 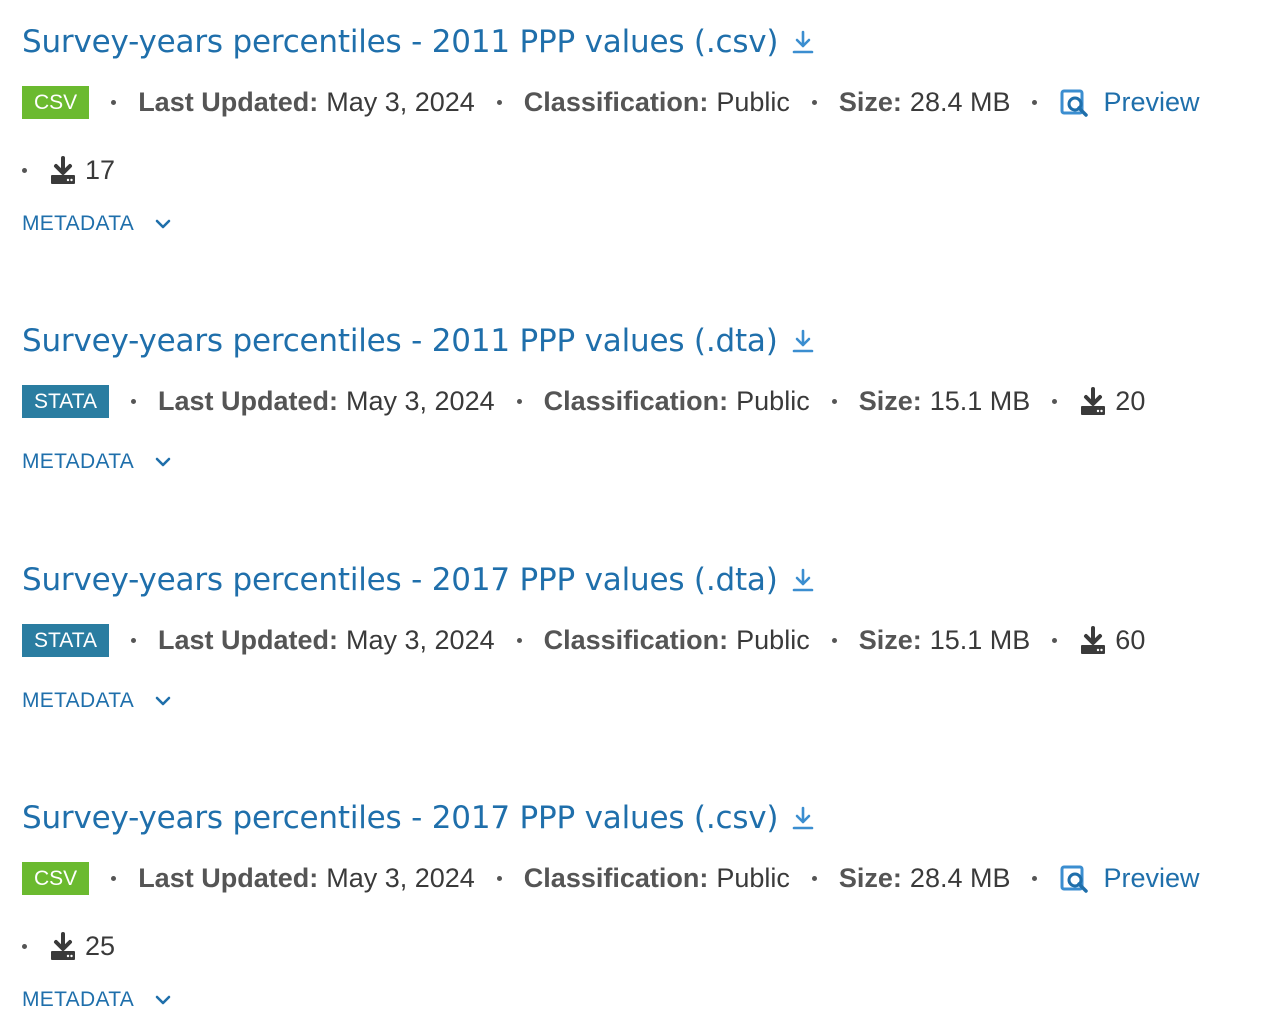 What do you see at coordinates (82, 946) in the screenshot?
I see `download-count: 25` at bounding box center [82, 946].